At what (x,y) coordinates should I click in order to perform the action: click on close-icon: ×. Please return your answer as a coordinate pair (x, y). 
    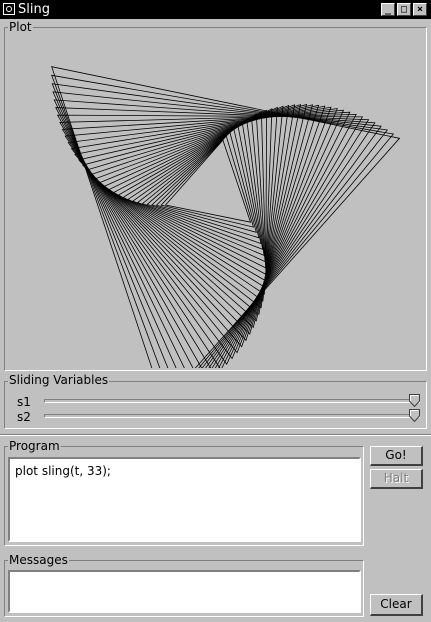
    Looking at the image, I should click on (420, 9).